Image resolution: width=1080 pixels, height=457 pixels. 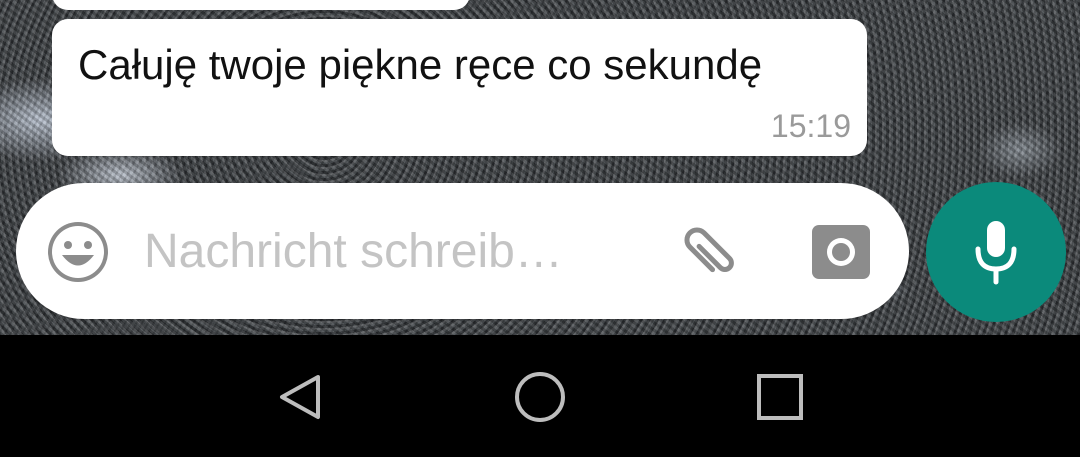 What do you see at coordinates (841, 252) in the screenshot?
I see `camera-icon` at bounding box center [841, 252].